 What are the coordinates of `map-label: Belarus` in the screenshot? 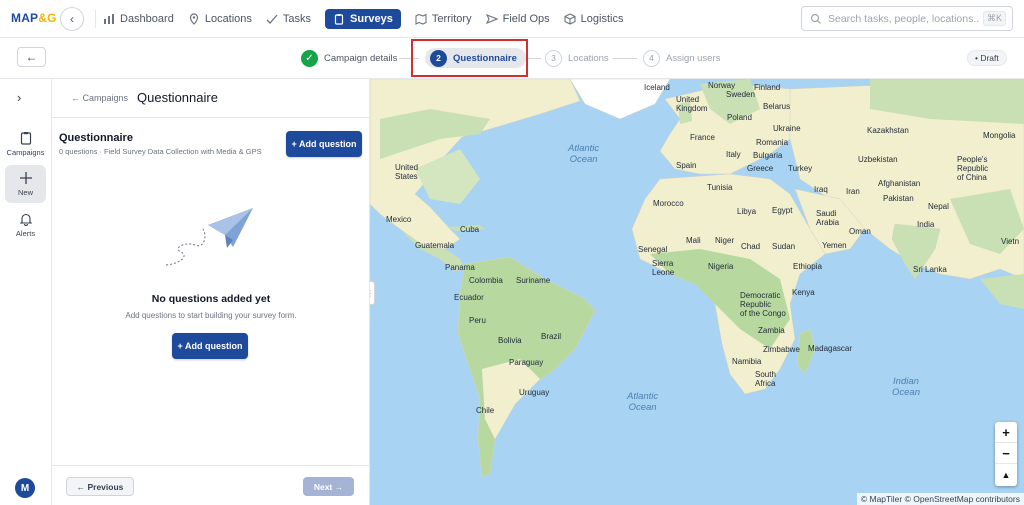 It's located at (777, 106).